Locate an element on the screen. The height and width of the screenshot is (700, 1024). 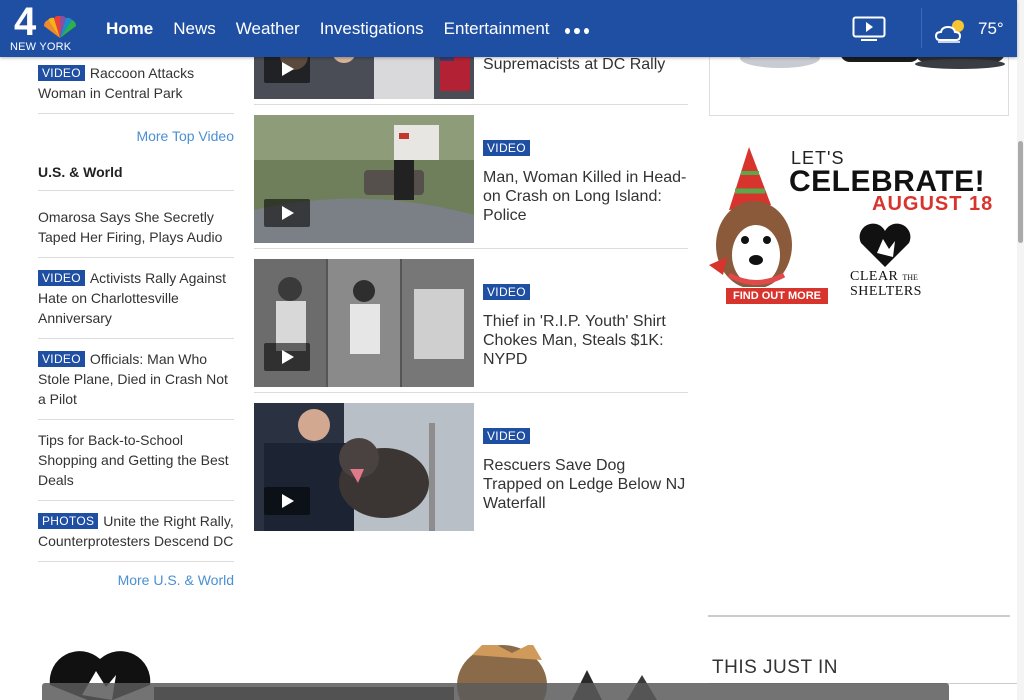
temperature: 75° is located at coordinates (991, 29).